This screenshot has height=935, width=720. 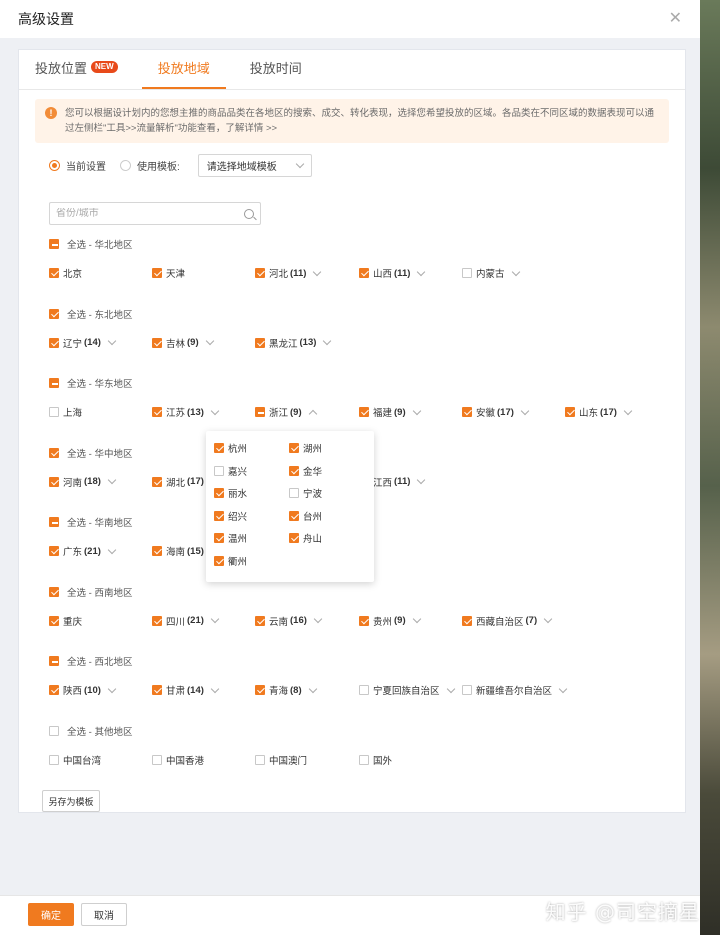 What do you see at coordinates (392, 273) in the screenshot?
I see `province-item: 山西 (11)` at bounding box center [392, 273].